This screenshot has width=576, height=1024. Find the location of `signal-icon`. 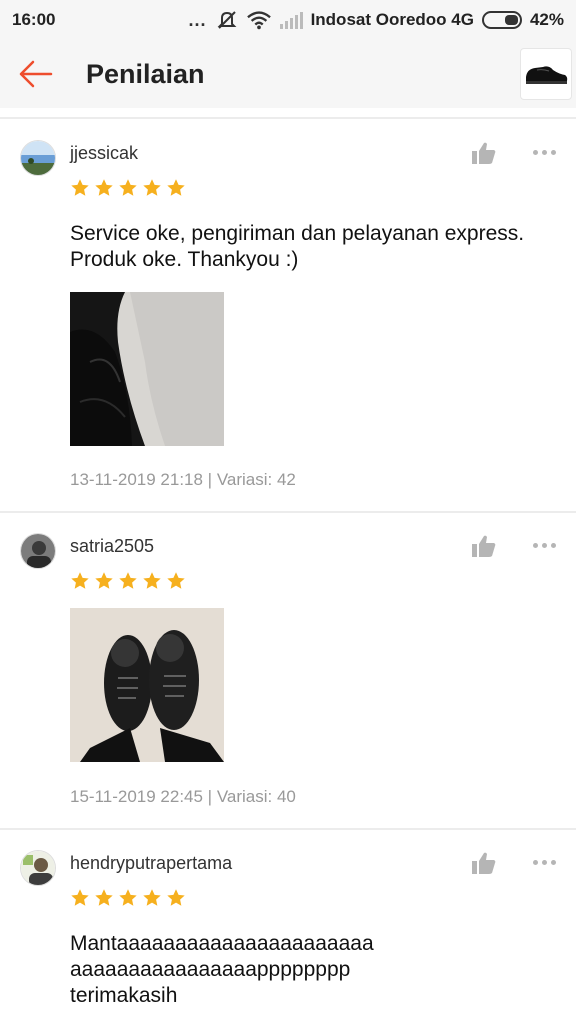

signal-icon is located at coordinates (291, 20).